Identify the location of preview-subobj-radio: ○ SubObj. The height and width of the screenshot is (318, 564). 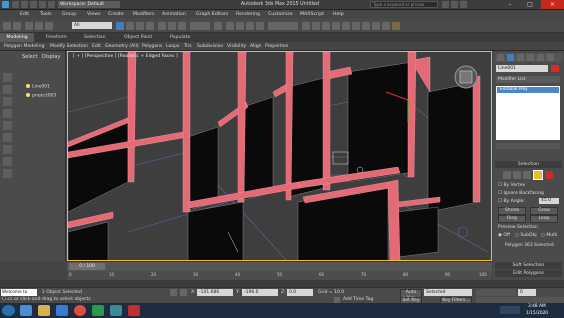
(526, 235).